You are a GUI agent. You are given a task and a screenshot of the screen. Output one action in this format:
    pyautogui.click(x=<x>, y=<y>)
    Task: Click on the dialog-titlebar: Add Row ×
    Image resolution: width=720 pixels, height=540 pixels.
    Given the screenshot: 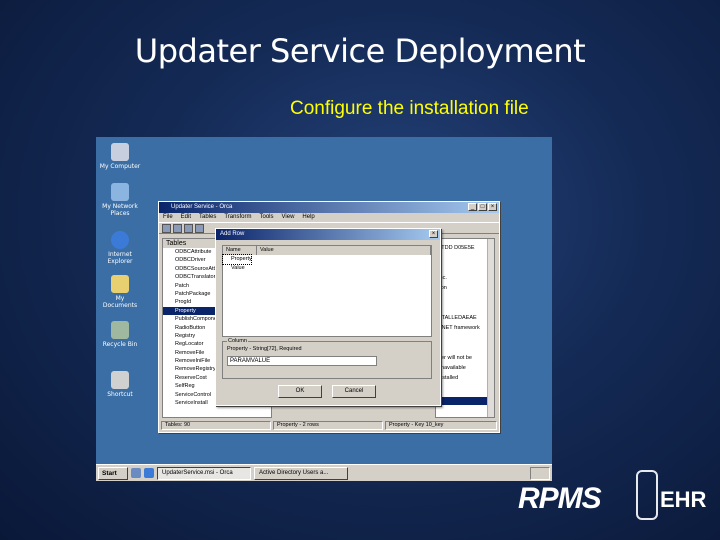 What is the action you would take?
    pyautogui.click(x=328, y=234)
    